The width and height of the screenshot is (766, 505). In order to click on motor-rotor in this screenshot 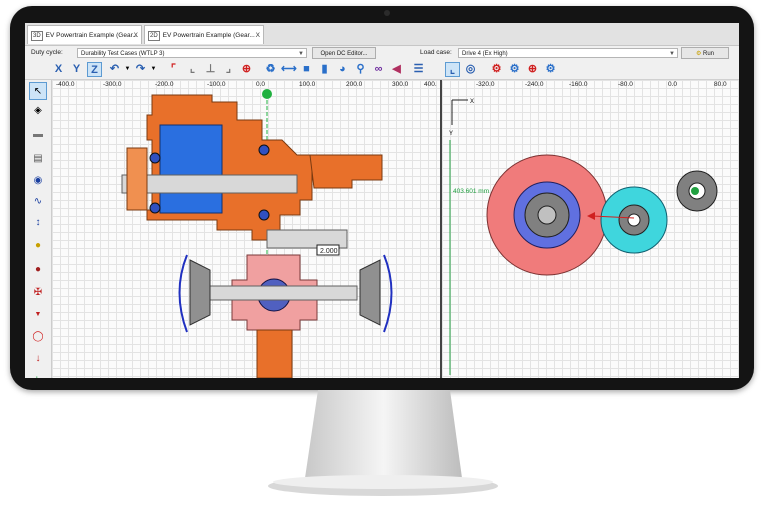, I will do `click(191, 169)`.